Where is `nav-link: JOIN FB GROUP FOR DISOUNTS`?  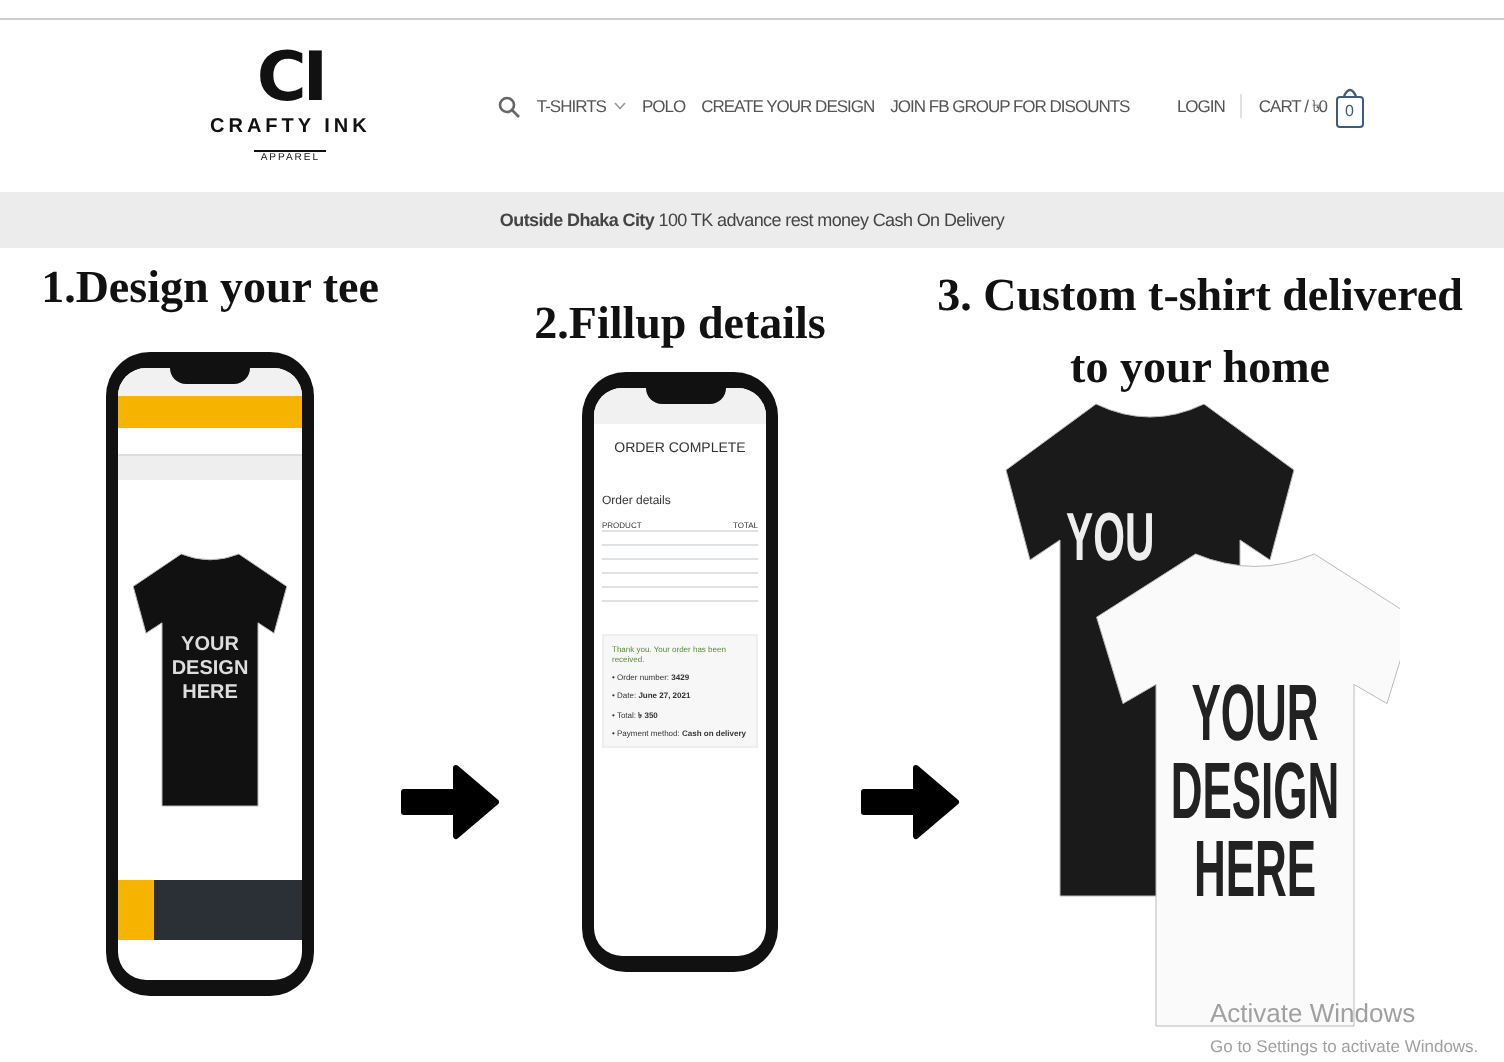 nav-link: JOIN FB GROUP FOR DISOUNTS is located at coordinates (1010, 106).